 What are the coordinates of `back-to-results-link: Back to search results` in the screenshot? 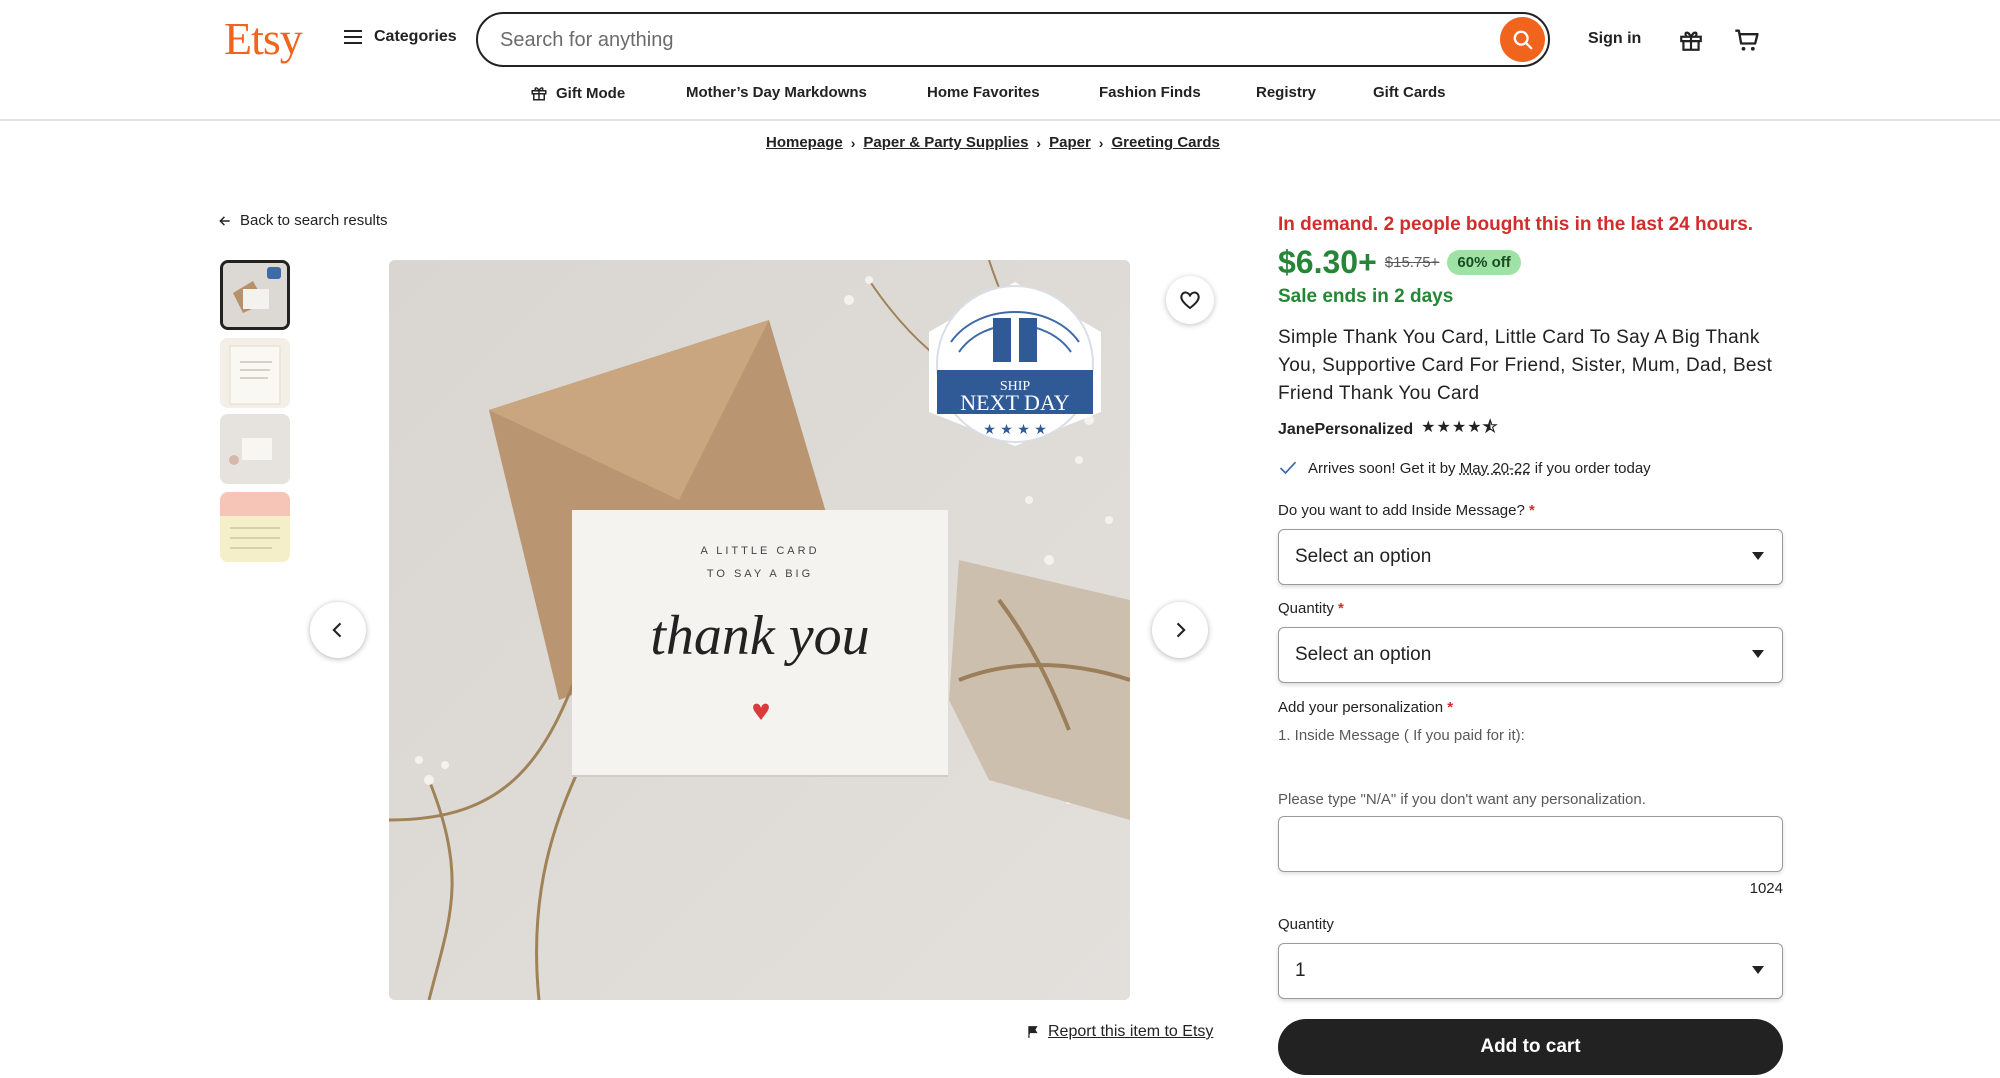 It's located at (303, 220).